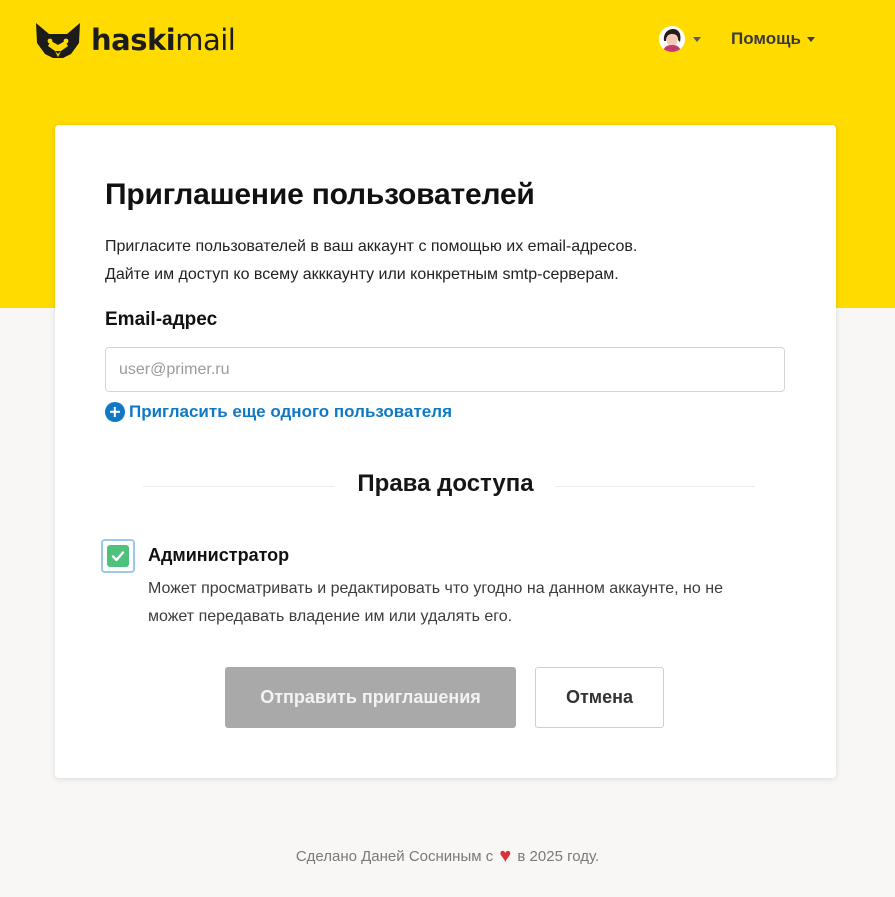  What do you see at coordinates (766, 38) in the screenshot?
I see `help-menu-label: Помощь` at bounding box center [766, 38].